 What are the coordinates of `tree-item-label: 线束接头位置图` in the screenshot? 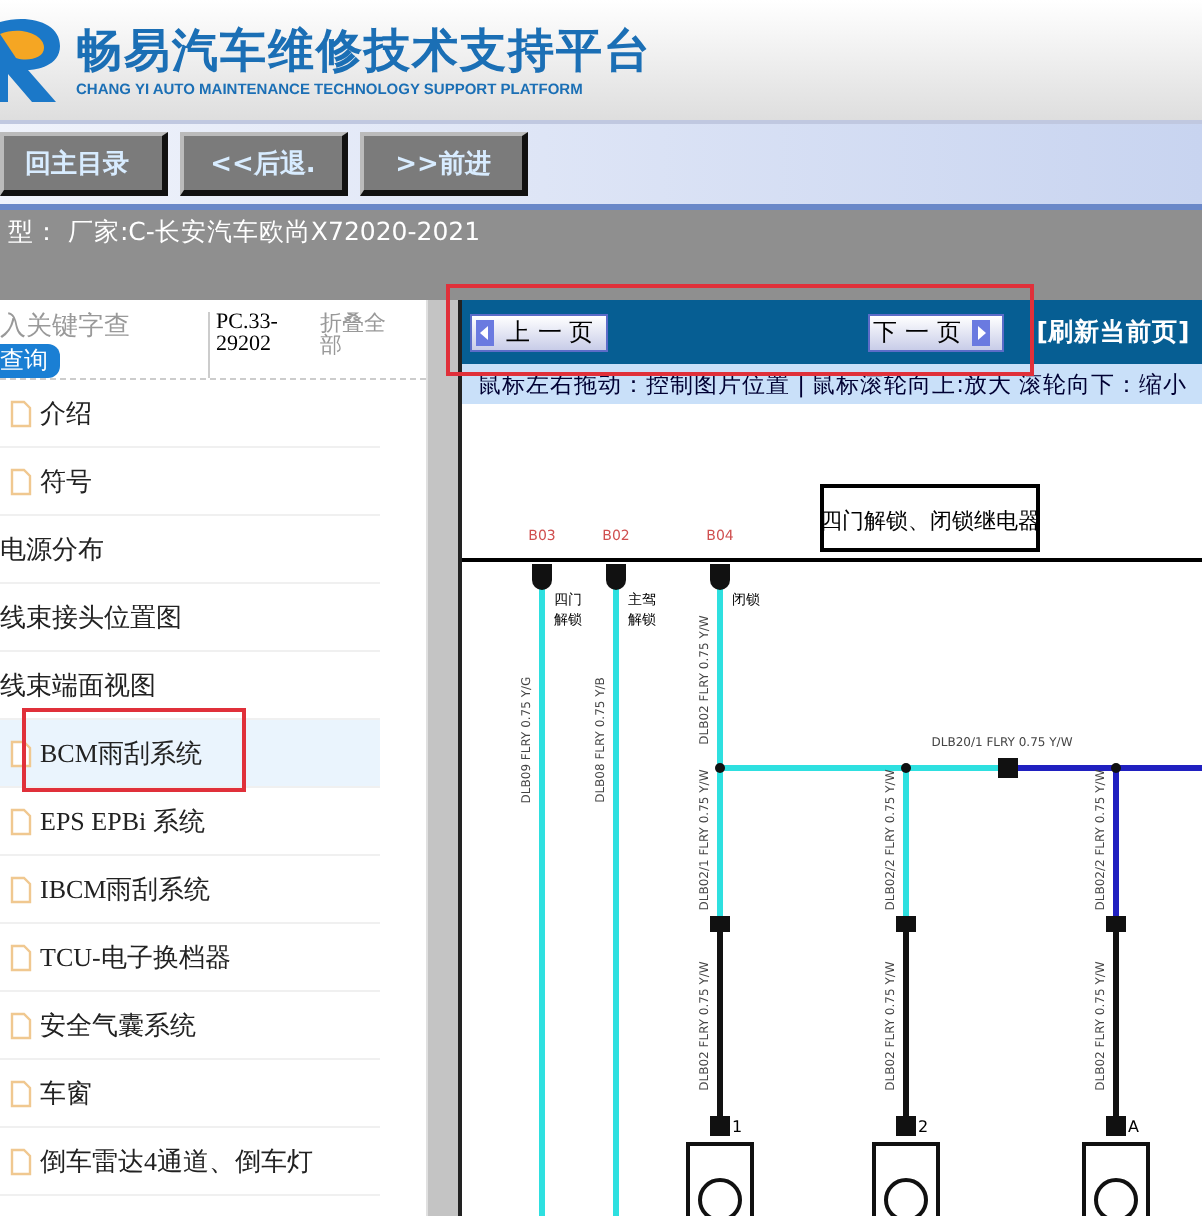 It's located at (91, 618).